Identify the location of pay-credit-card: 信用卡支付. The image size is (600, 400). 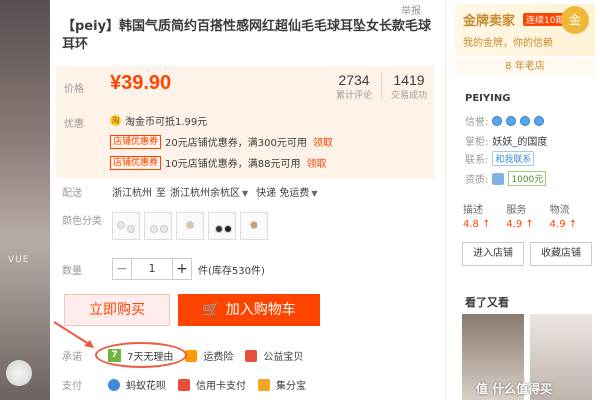
(221, 384).